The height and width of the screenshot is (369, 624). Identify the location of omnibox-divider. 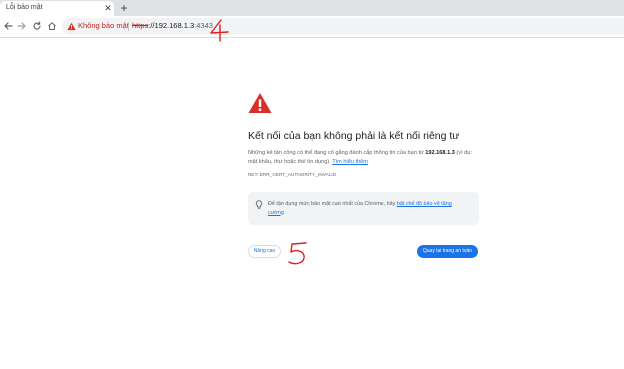
(128, 26).